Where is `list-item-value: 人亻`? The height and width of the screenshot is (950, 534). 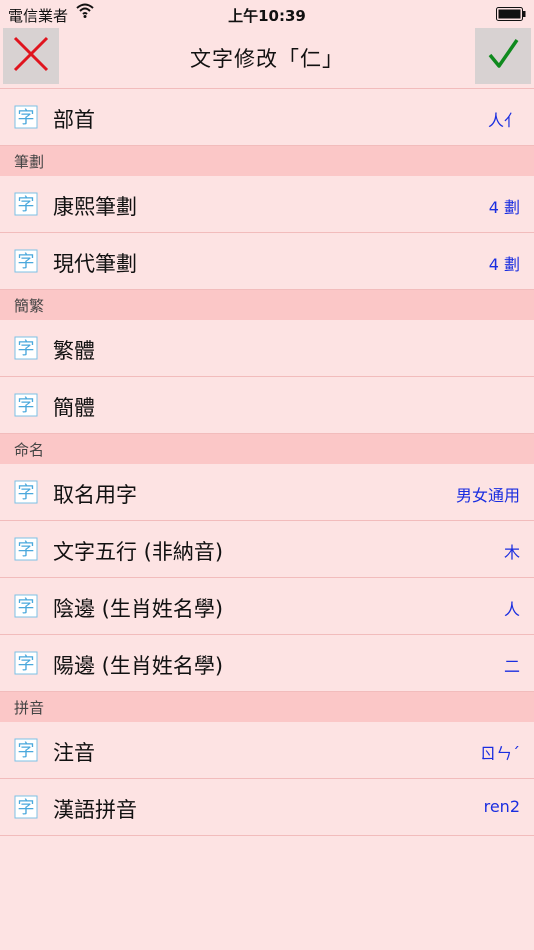 list-item-value: 人亻 is located at coordinates (503, 120).